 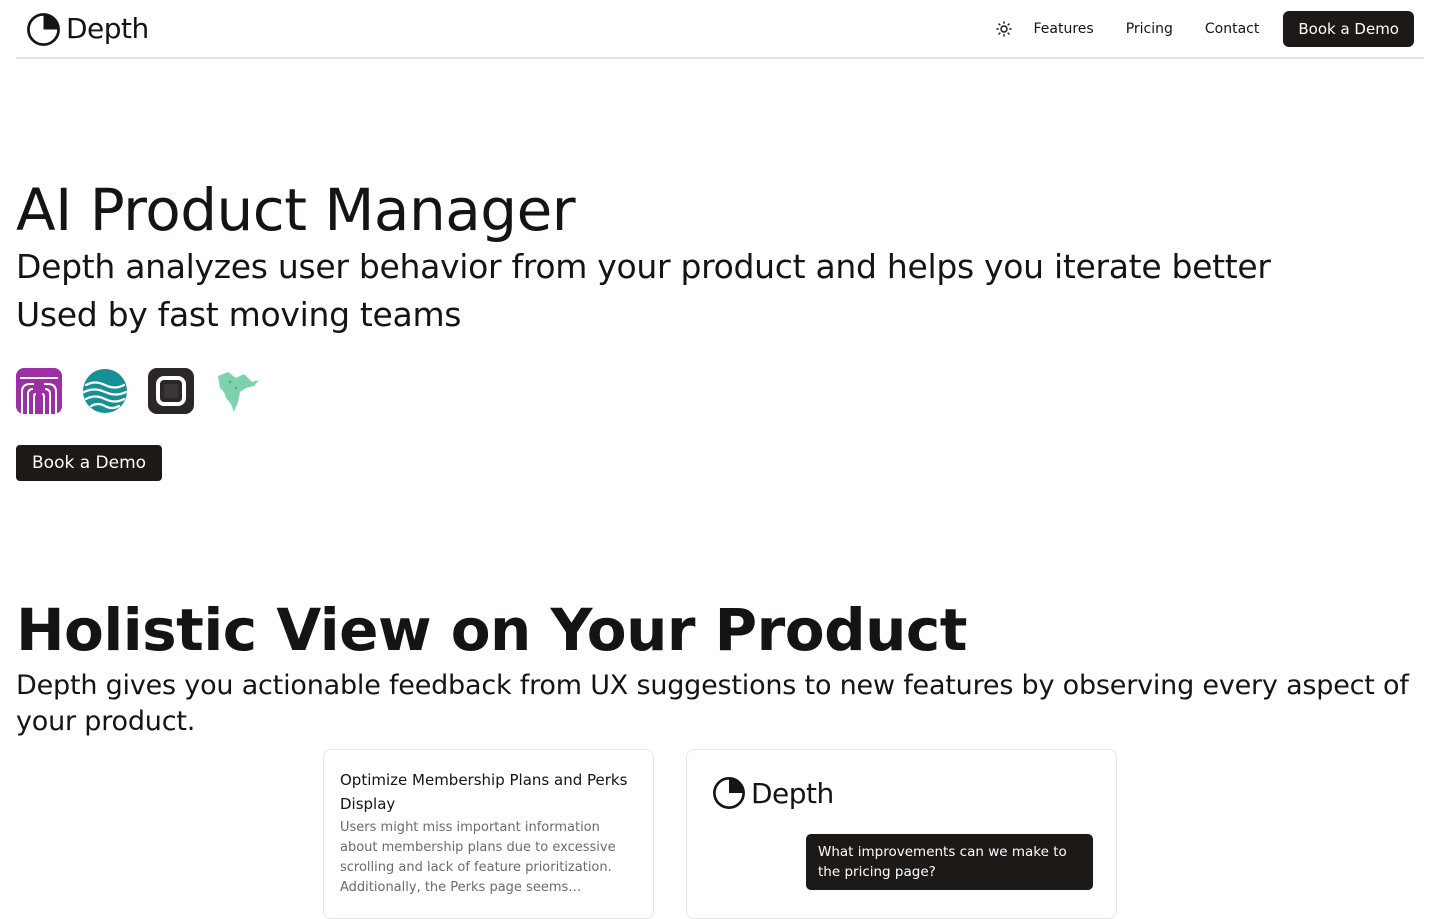 I want to click on section-title: Holistic View on Your Product, so click(x=492, y=630).